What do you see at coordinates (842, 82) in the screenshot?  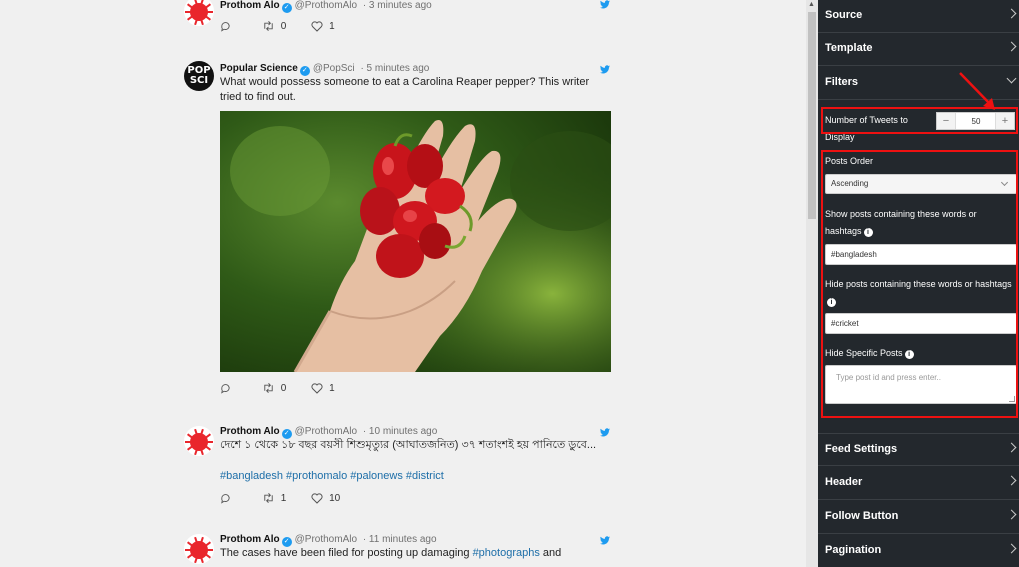 I see `section-label: Filters` at bounding box center [842, 82].